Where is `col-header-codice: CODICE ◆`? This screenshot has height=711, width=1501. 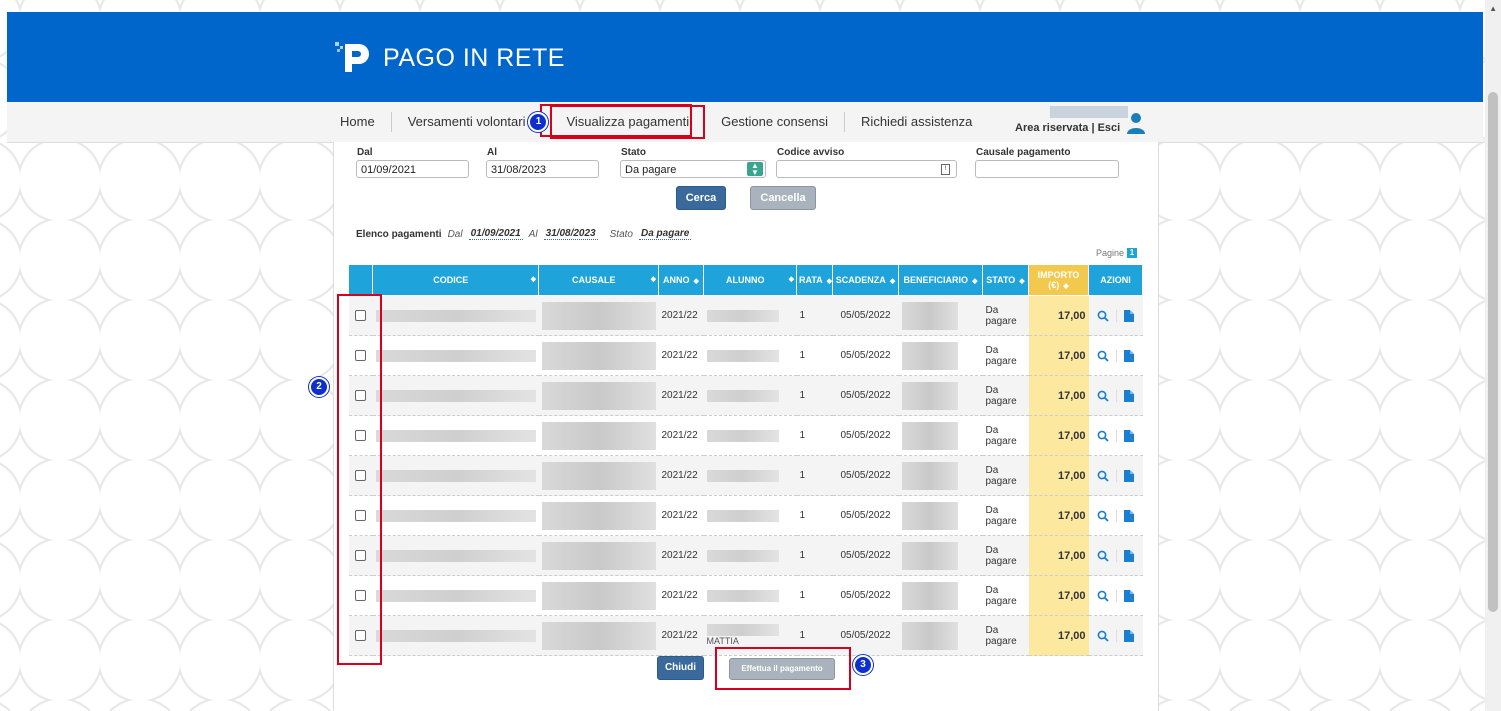
col-header-codice: CODICE ◆ is located at coordinates (455, 280).